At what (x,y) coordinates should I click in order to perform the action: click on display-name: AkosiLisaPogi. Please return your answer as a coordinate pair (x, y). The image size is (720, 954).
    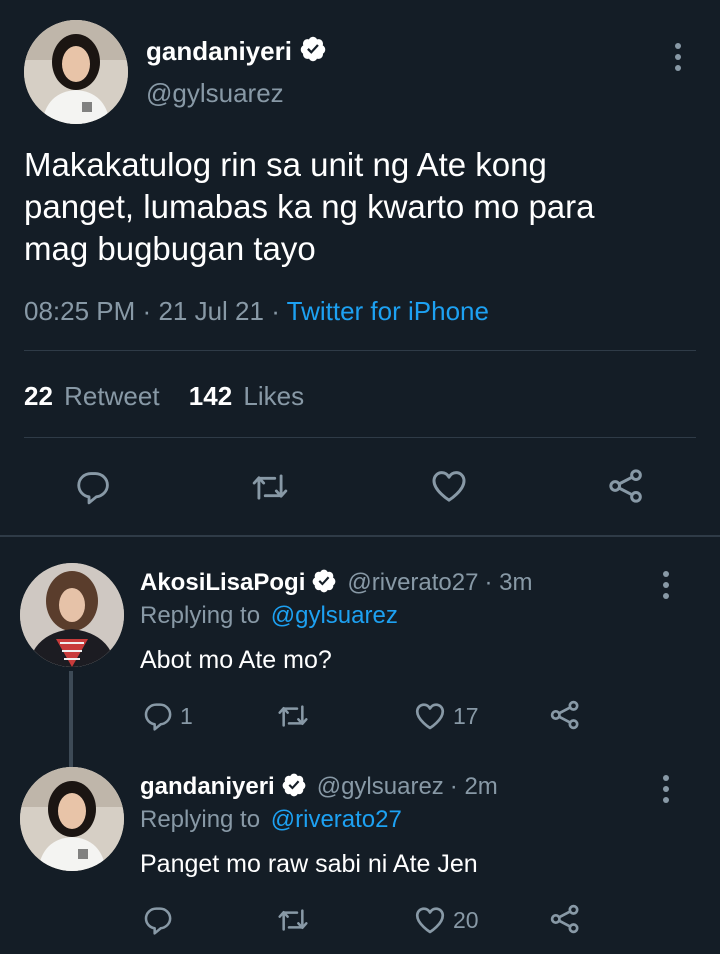
    Looking at the image, I should click on (222, 583).